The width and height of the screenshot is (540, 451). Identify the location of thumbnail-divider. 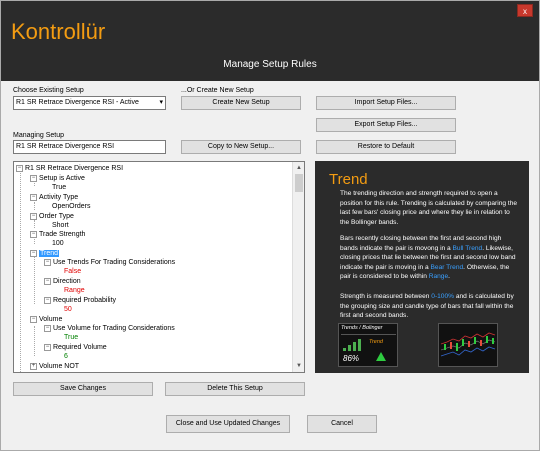
(368, 334).